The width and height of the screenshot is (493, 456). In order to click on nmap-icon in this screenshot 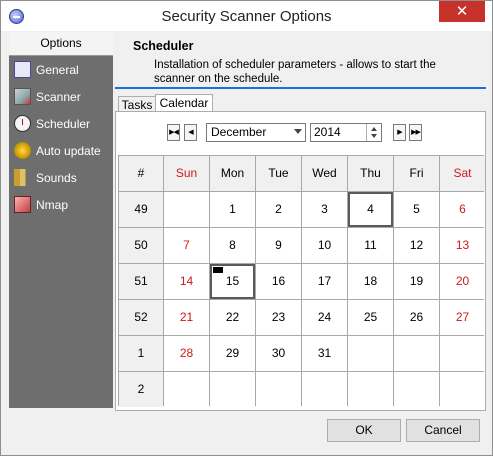, I will do `click(22, 204)`.